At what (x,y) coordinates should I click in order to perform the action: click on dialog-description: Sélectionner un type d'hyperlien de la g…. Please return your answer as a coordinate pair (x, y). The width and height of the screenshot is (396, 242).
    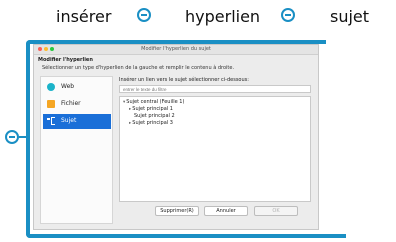
    Looking at the image, I should click on (138, 68).